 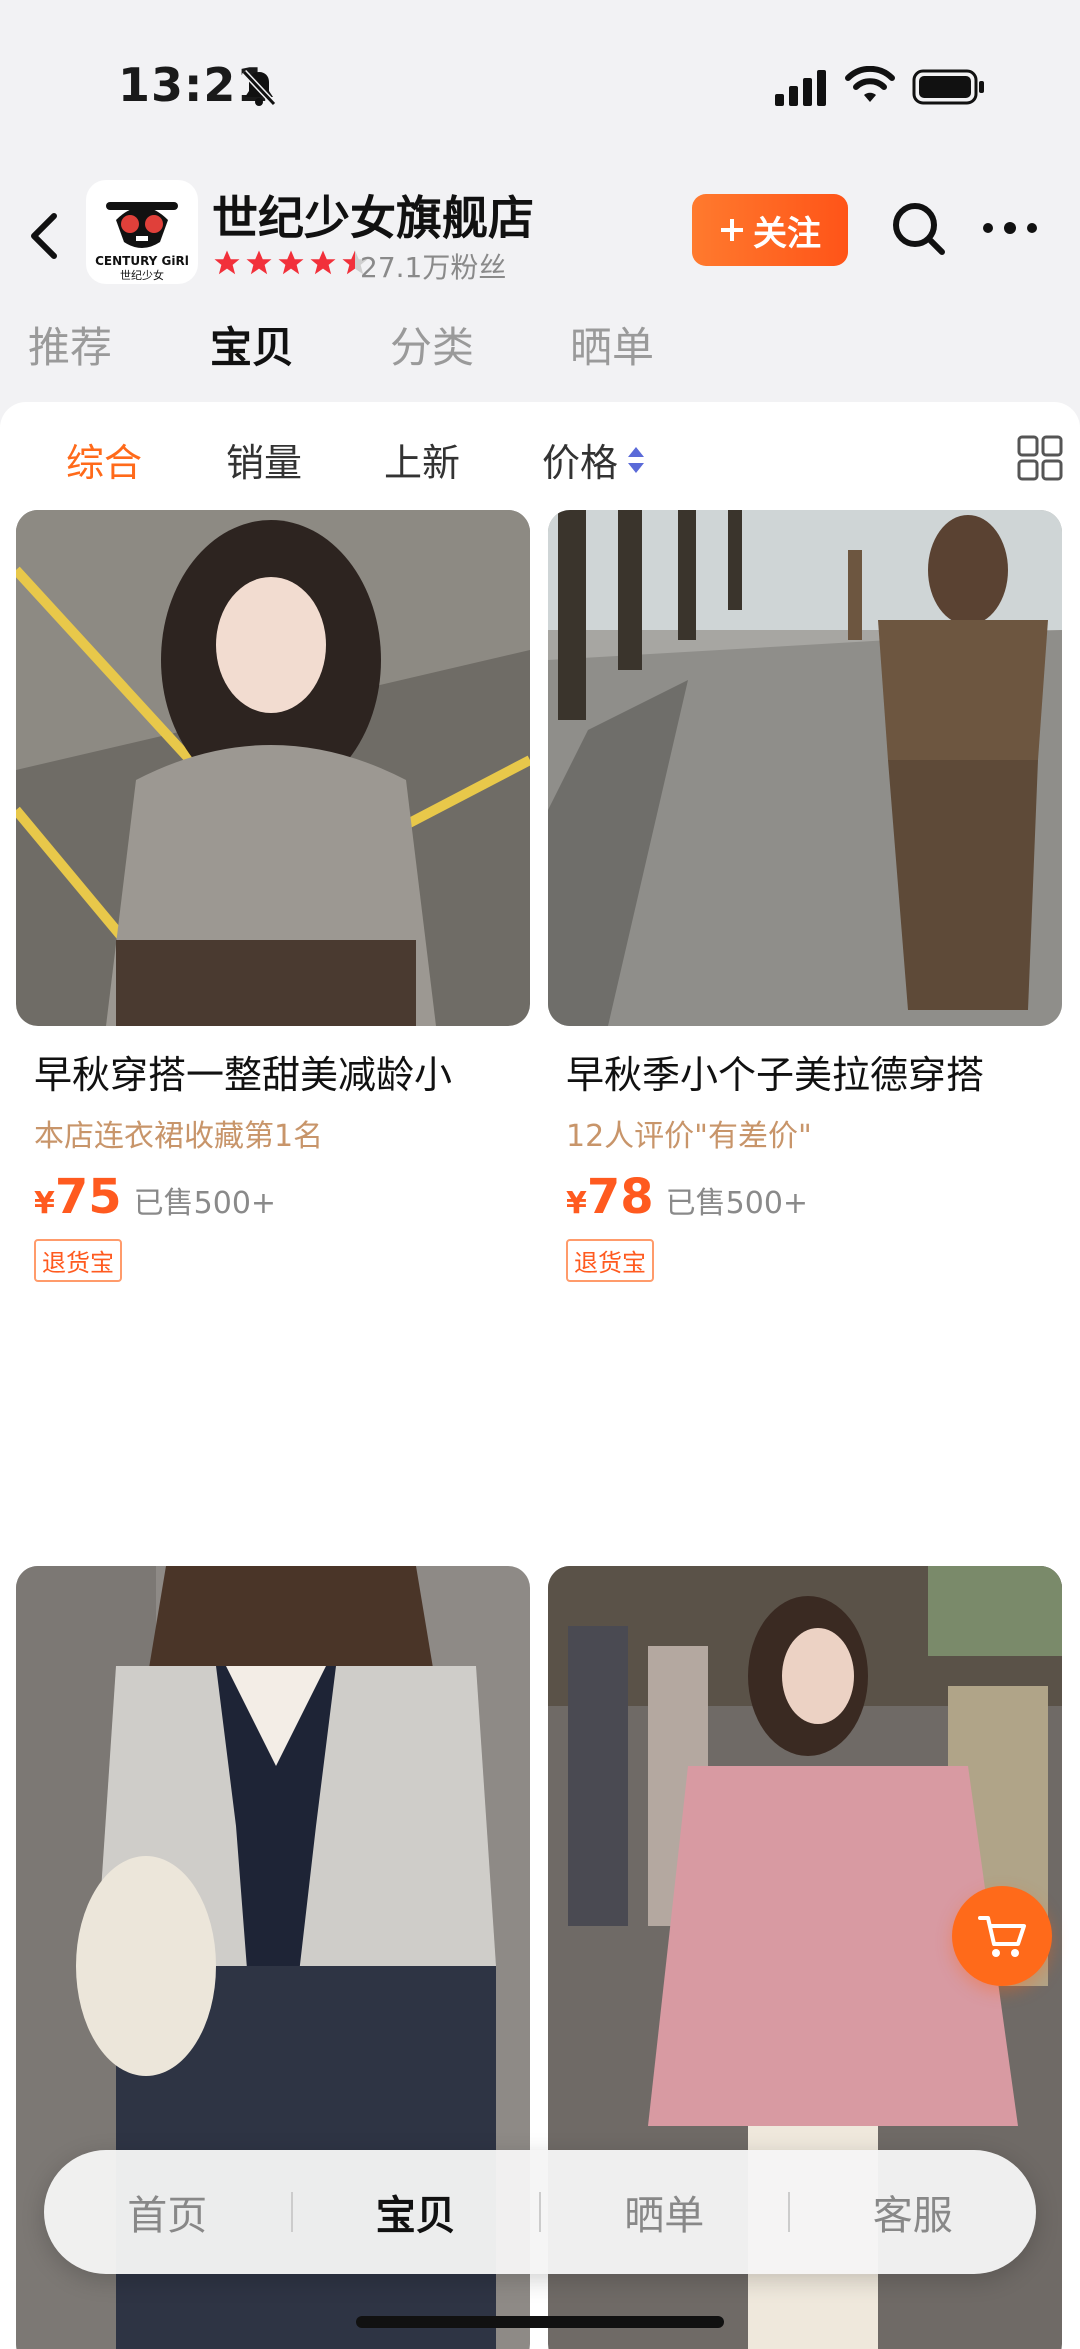 I want to click on nav-customer-service: 客服, so click(x=913, y=2212).